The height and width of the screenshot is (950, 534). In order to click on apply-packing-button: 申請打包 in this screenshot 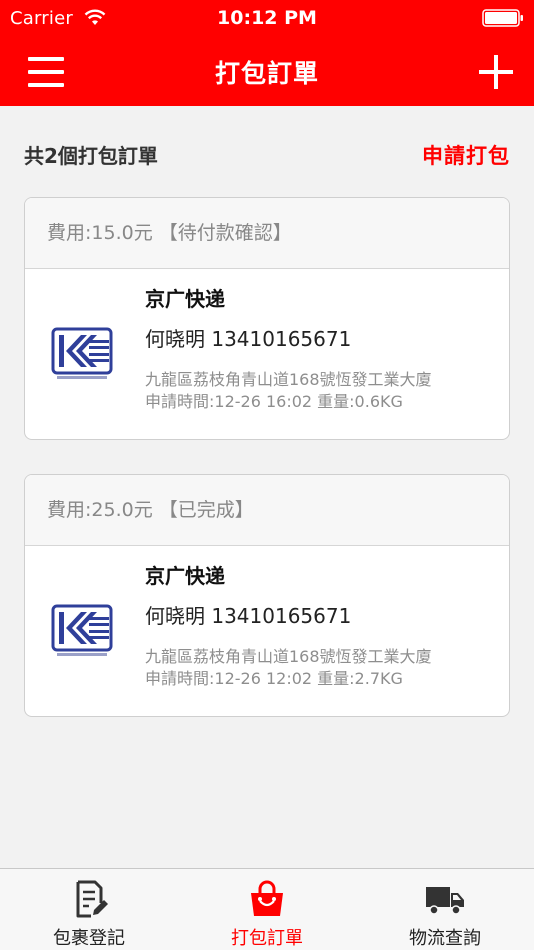, I will do `click(466, 155)`.